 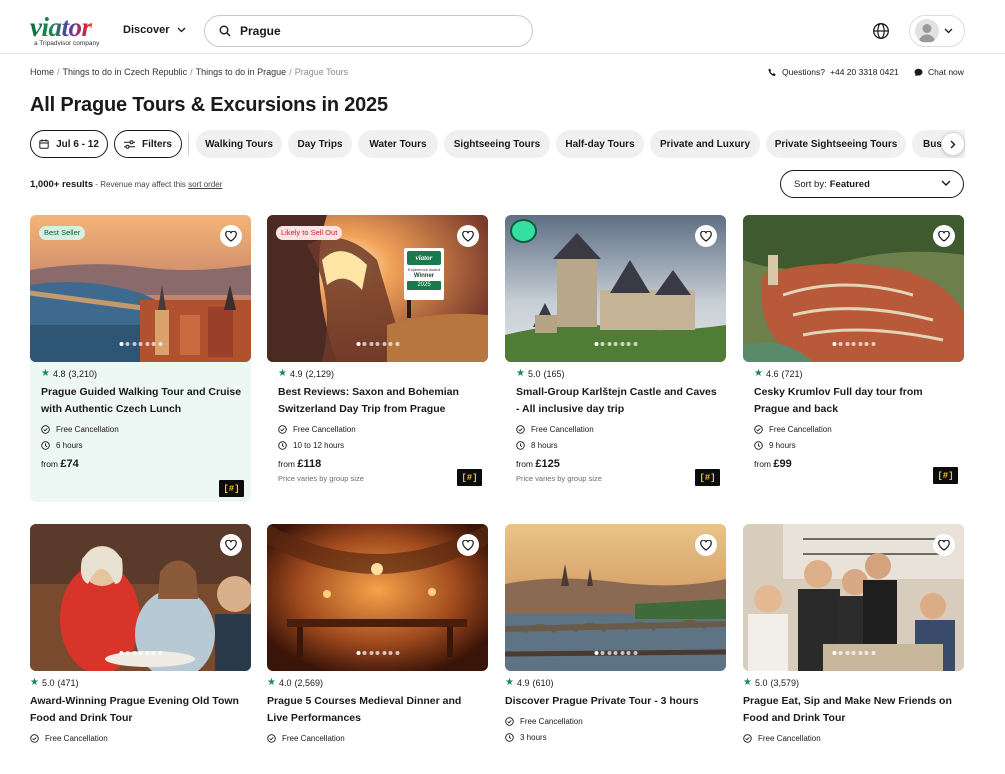 I want to click on filter-divider, so click(x=188, y=144).